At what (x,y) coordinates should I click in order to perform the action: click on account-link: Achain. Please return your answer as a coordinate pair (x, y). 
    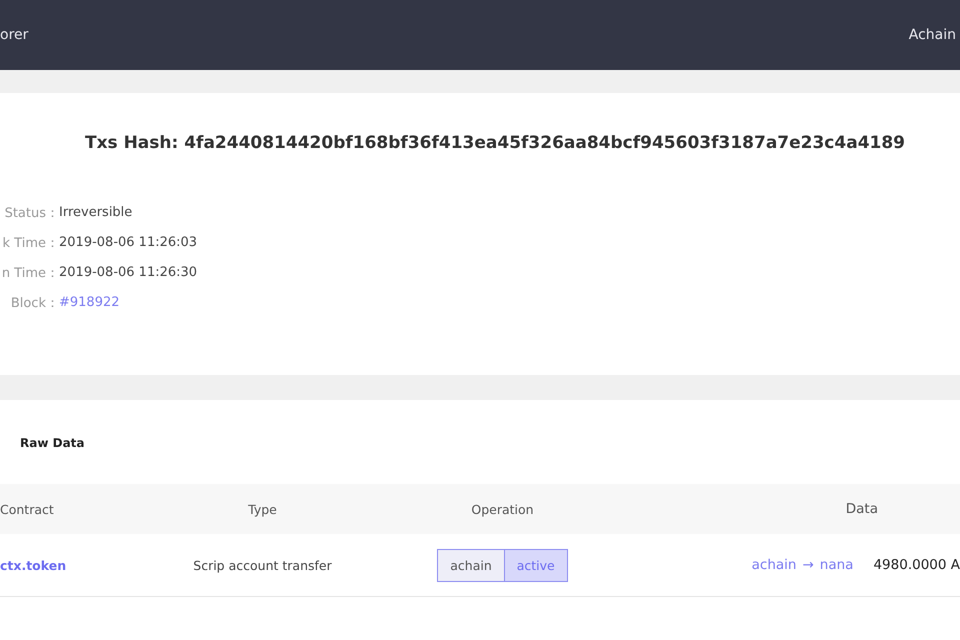
    Looking at the image, I should click on (934, 35).